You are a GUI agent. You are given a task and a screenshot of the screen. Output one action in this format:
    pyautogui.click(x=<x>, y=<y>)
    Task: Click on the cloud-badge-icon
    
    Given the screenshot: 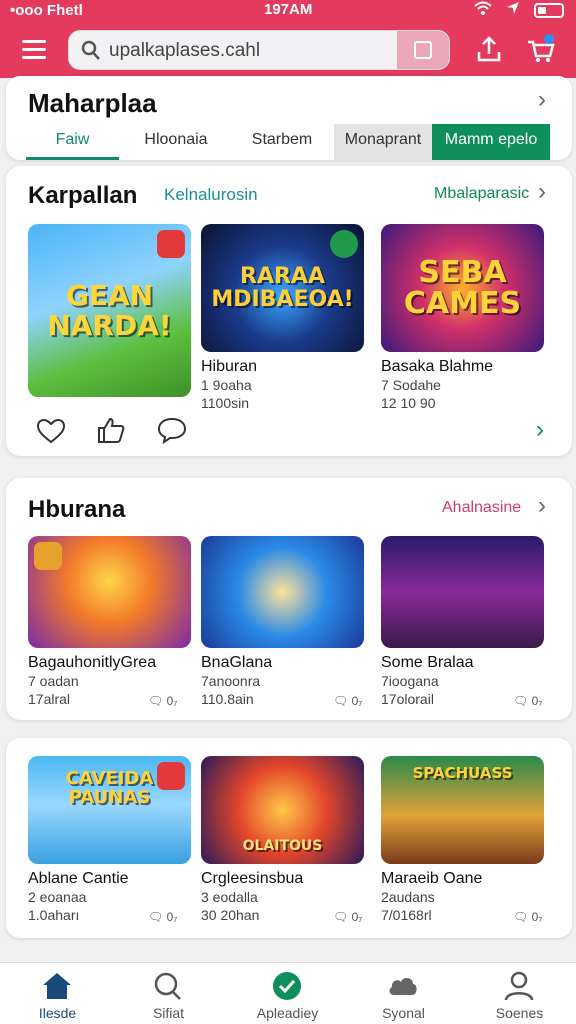 What is the action you would take?
    pyautogui.click(x=344, y=244)
    